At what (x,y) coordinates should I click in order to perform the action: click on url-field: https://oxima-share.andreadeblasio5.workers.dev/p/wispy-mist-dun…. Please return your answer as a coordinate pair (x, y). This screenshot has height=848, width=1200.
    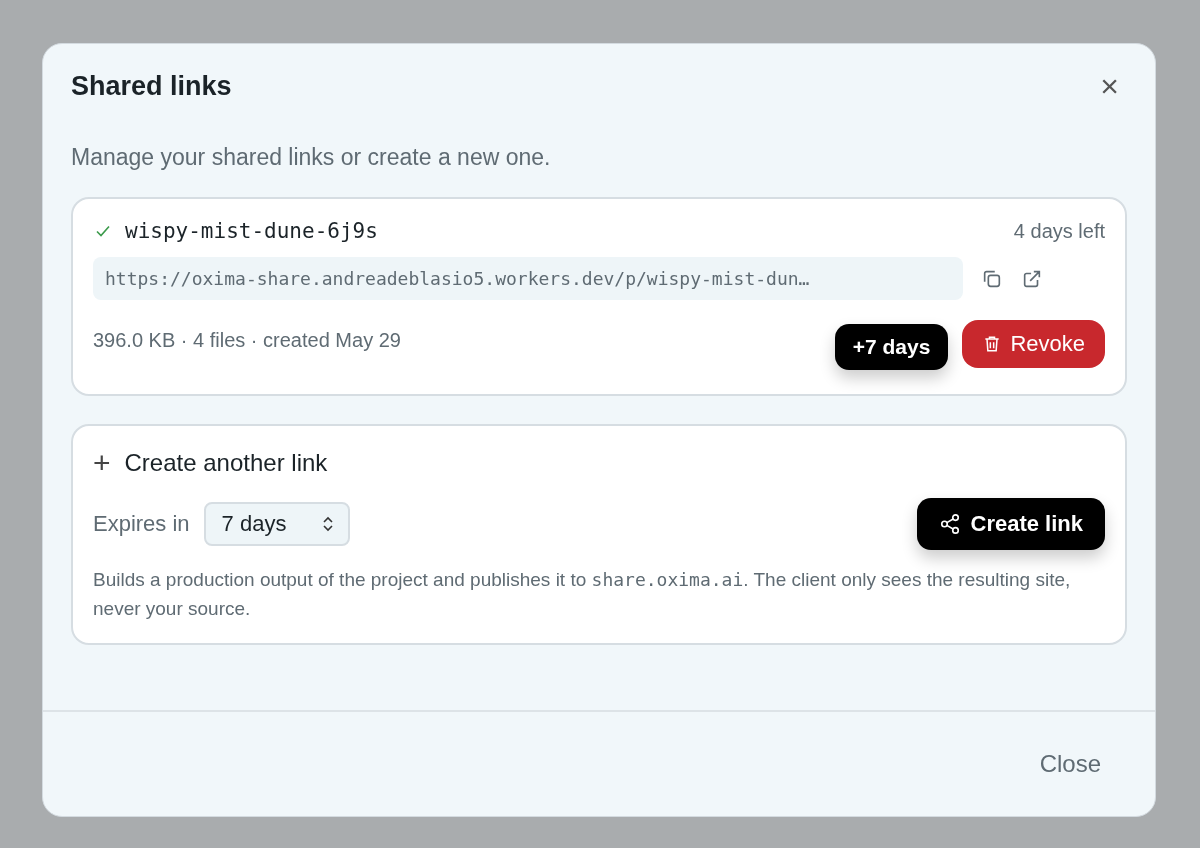
    Looking at the image, I should click on (528, 278).